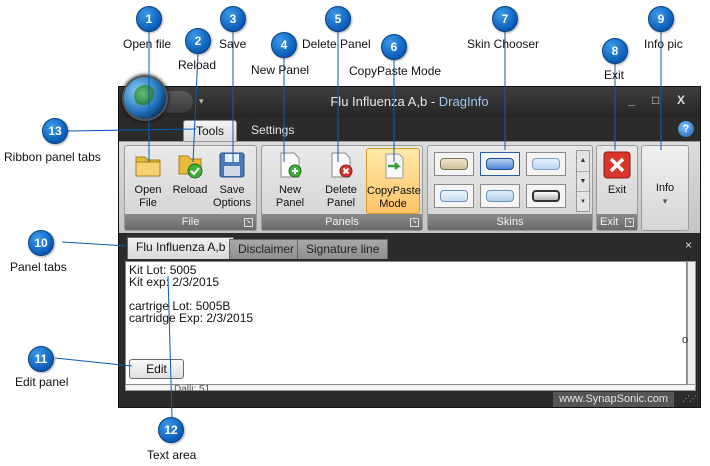 The height and width of the screenshot is (466, 710). What do you see at coordinates (181, 248) in the screenshot?
I see `panel-tab-flu-influenza: Flu Influenza A,b` at bounding box center [181, 248].